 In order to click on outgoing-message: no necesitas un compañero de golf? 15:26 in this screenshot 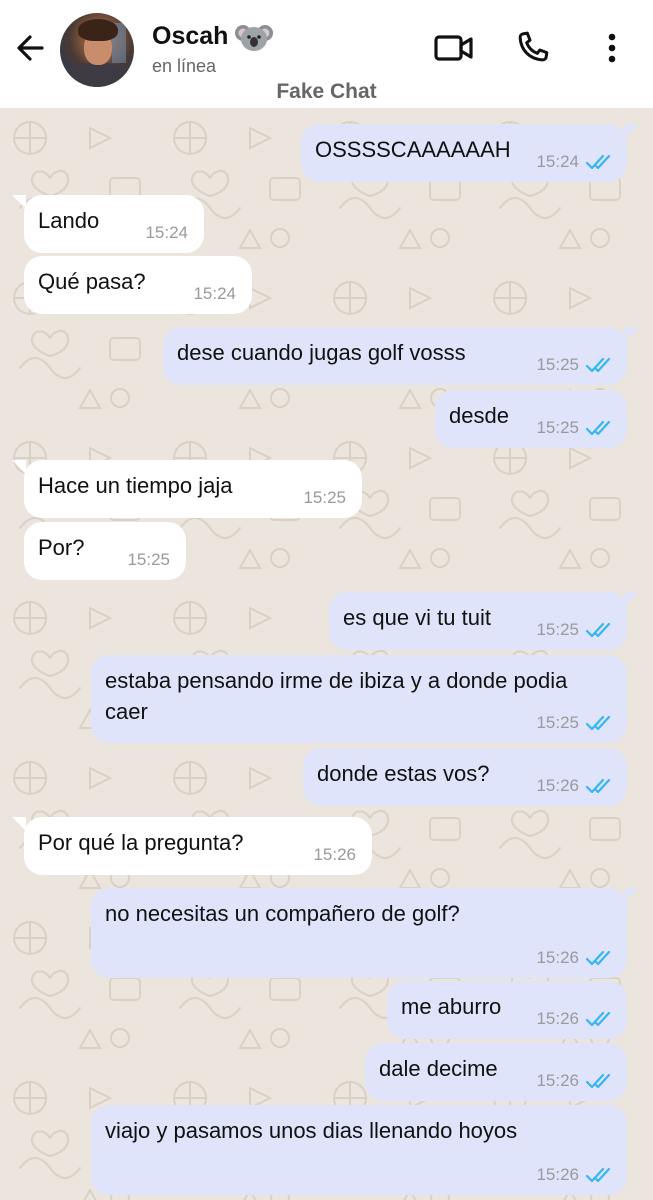, I will do `click(365, 933)`.